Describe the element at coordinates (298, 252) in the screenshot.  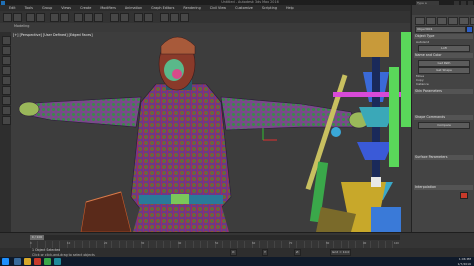
I see `z-coordinate: Z:` at that location.